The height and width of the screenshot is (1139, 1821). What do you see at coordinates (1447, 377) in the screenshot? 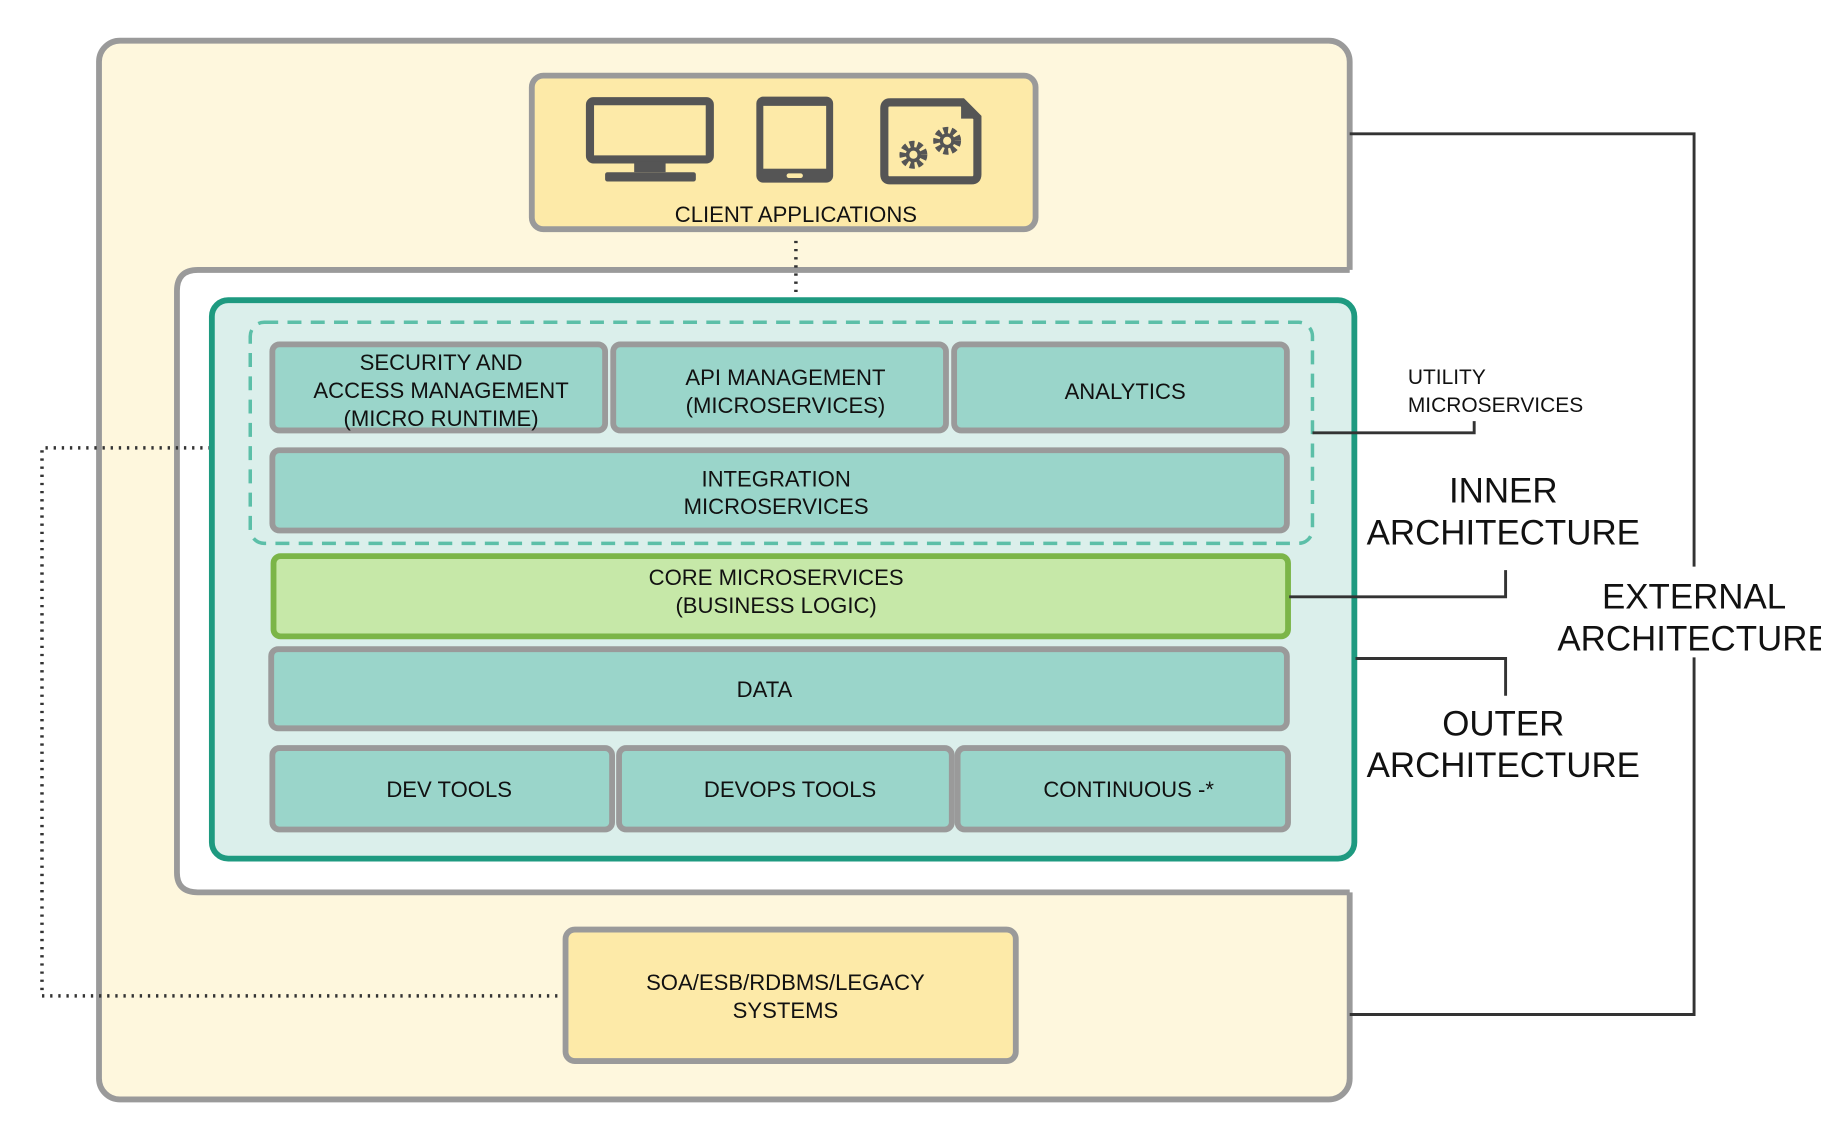
I see `utility-label: UTILITY` at bounding box center [1447, 377].